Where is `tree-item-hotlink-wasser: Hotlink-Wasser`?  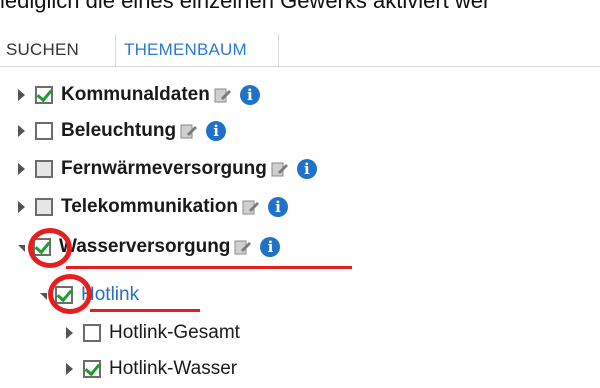
tree-item-hotlink-wasser: Hotlink-Wasser is located at coordinates (151, 369).